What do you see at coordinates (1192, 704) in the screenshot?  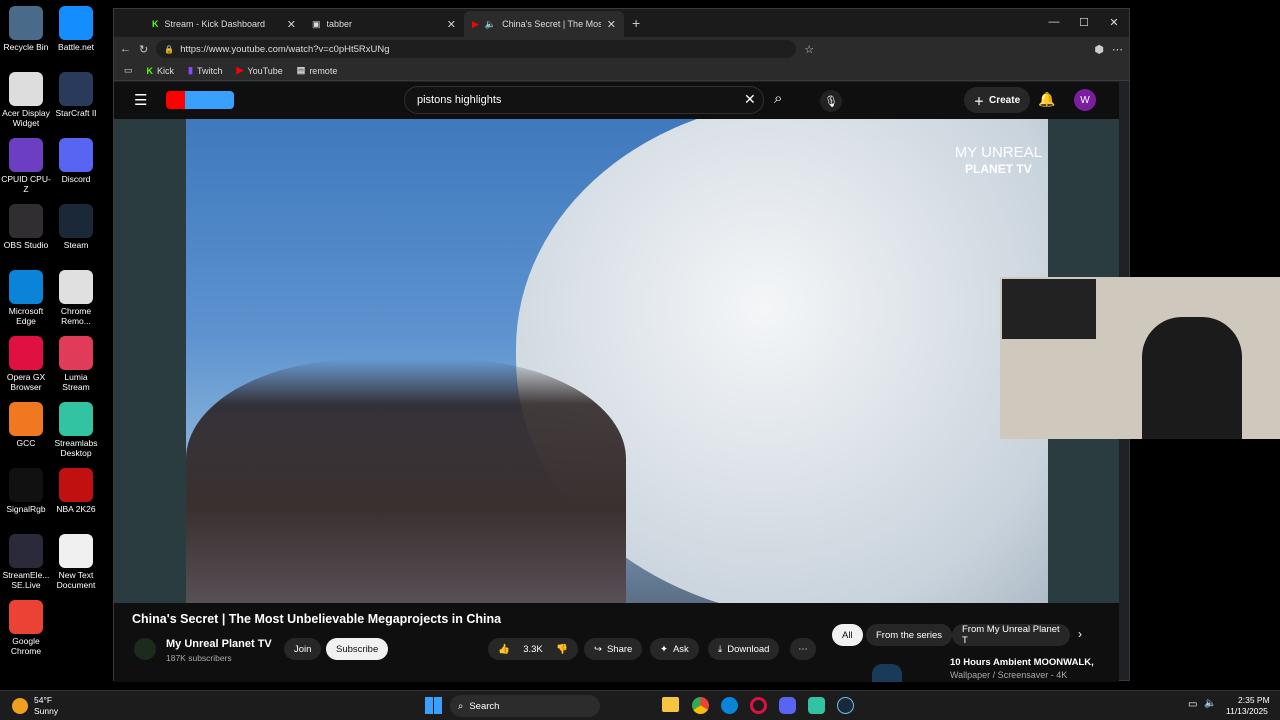 I see `wifi-icon: ▭` at bounding box center [1192, 704].